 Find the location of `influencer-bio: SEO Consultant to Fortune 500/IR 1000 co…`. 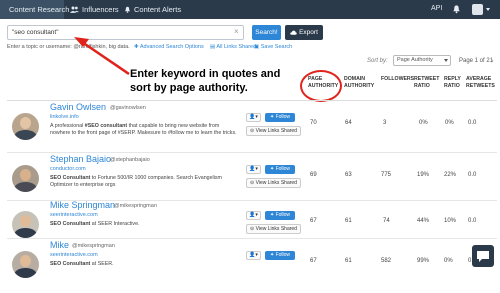

influencer-bio: SEO Consultant to Fortune 500/IR 1000 co… is located at coordinates (136, 182).